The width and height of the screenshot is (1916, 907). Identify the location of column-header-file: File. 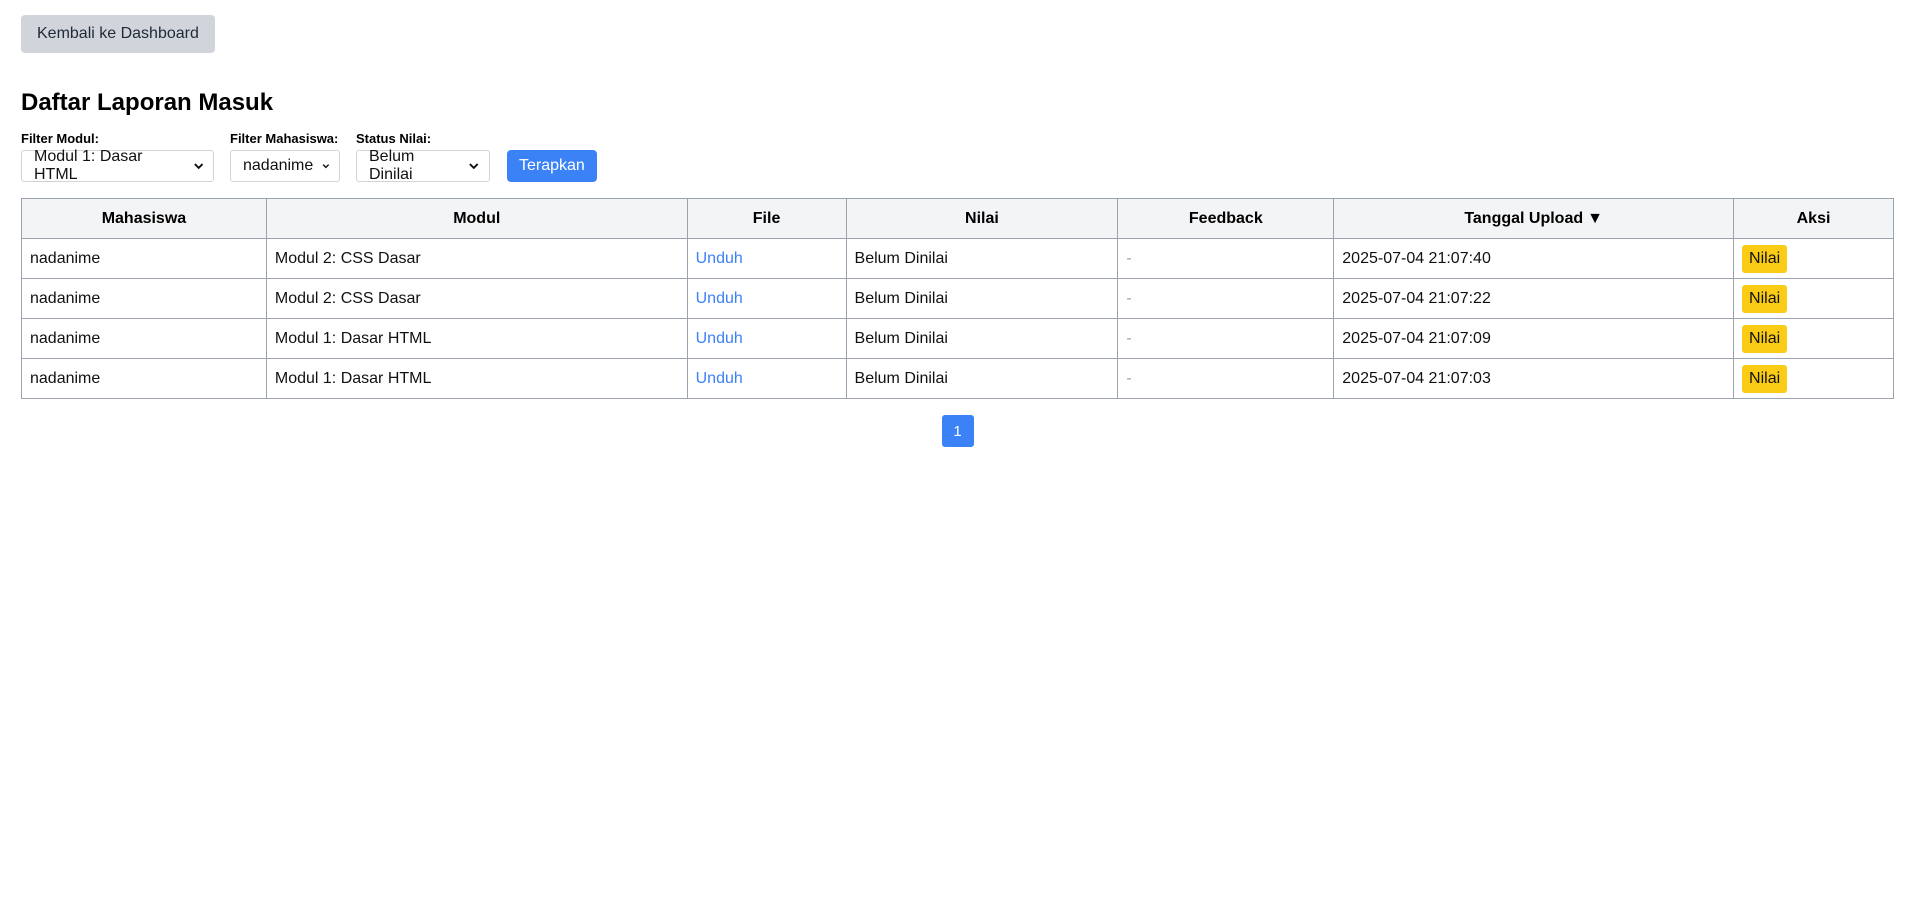
(766, 218).